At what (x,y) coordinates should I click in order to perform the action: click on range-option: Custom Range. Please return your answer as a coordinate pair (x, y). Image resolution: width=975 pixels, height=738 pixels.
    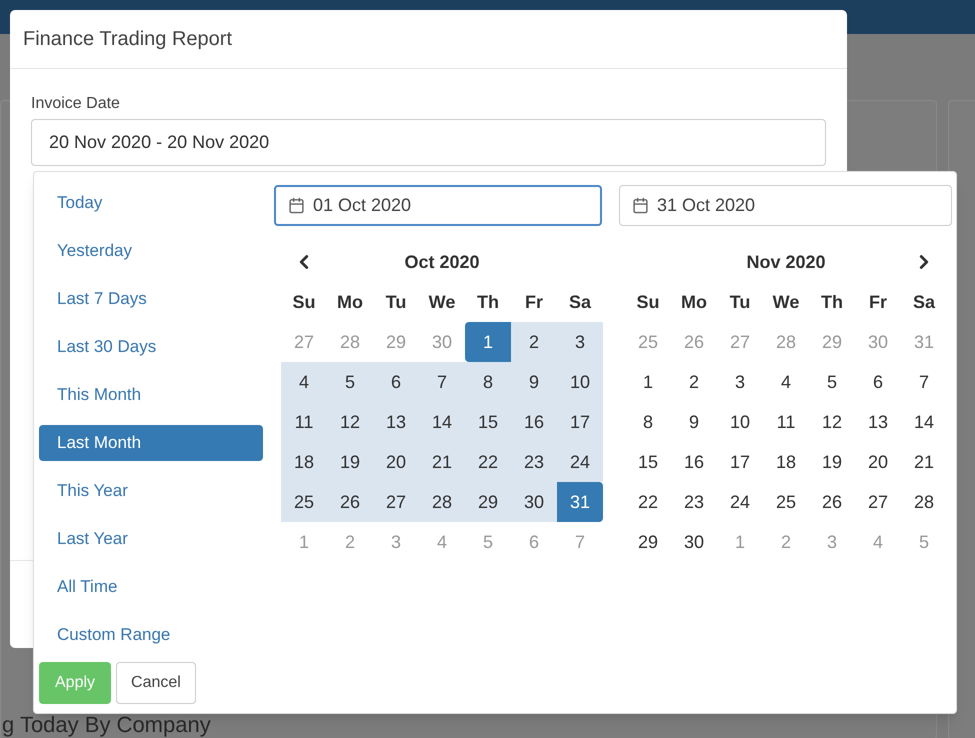
    Looking at the image, I should click on (151, 635).